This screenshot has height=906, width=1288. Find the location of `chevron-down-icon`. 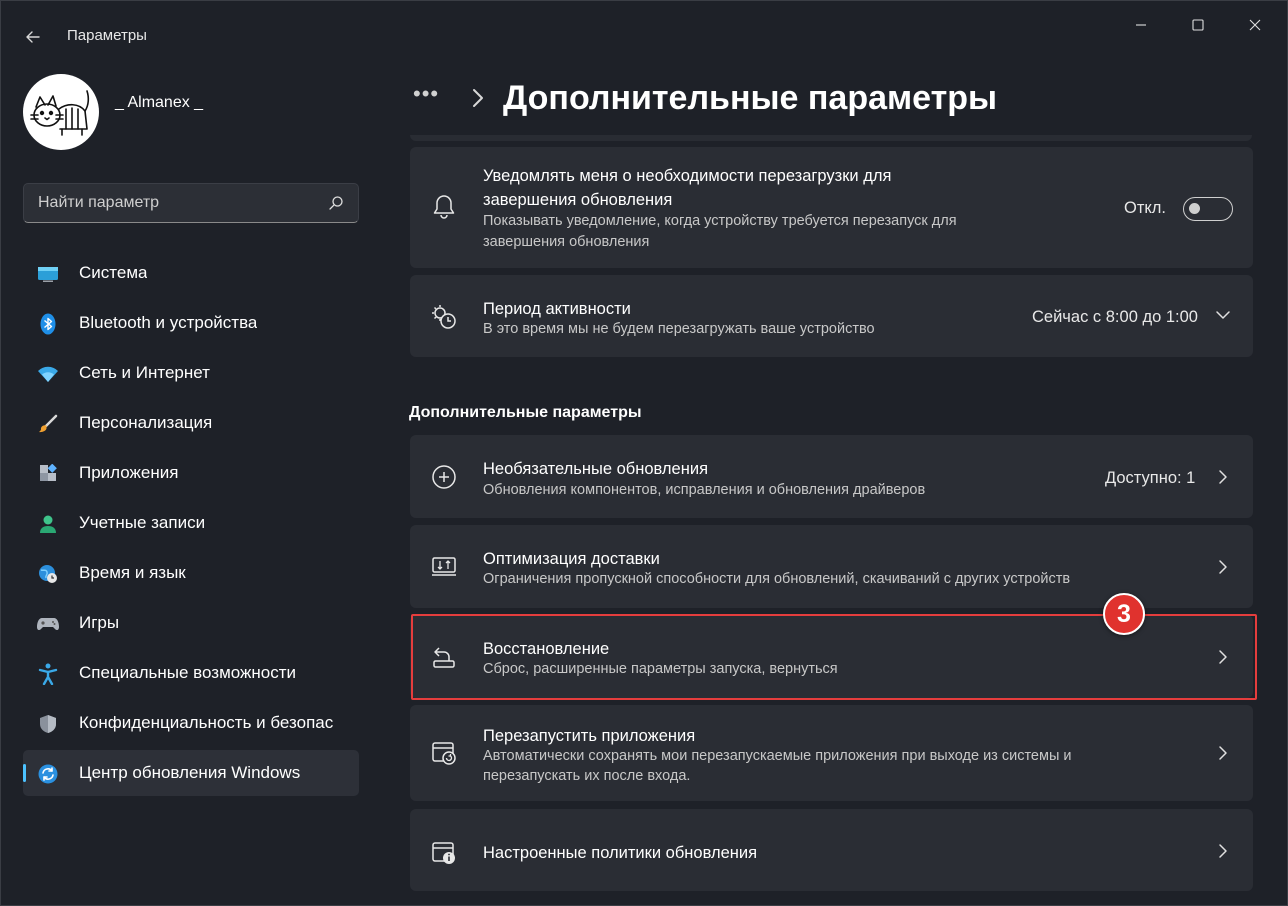

chevron-down-icon is located at coordinates (1223, 315).